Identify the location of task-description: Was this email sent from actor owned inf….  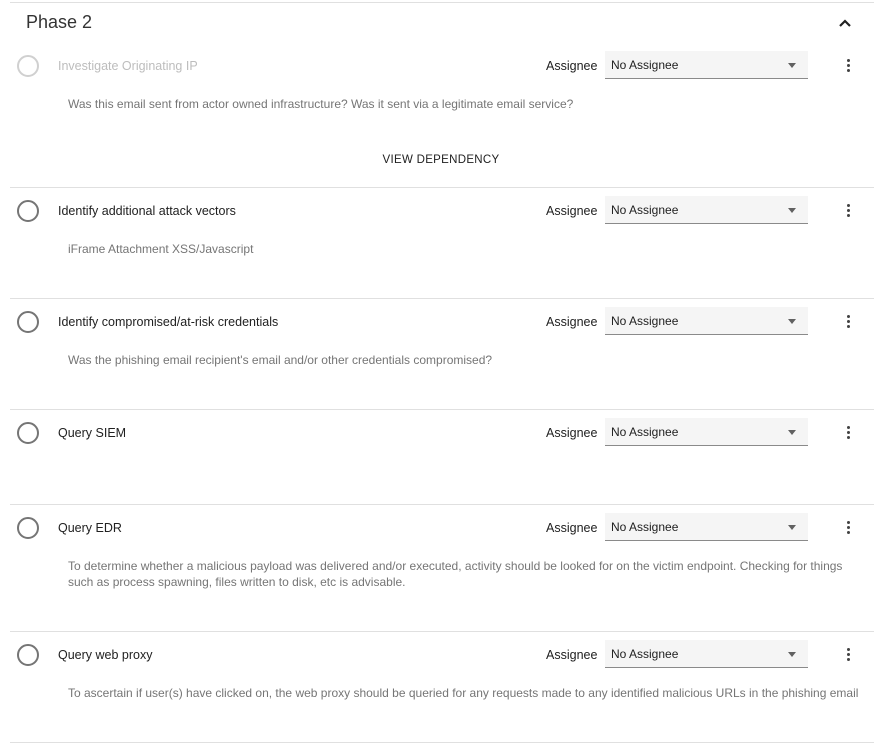
(321, 104).